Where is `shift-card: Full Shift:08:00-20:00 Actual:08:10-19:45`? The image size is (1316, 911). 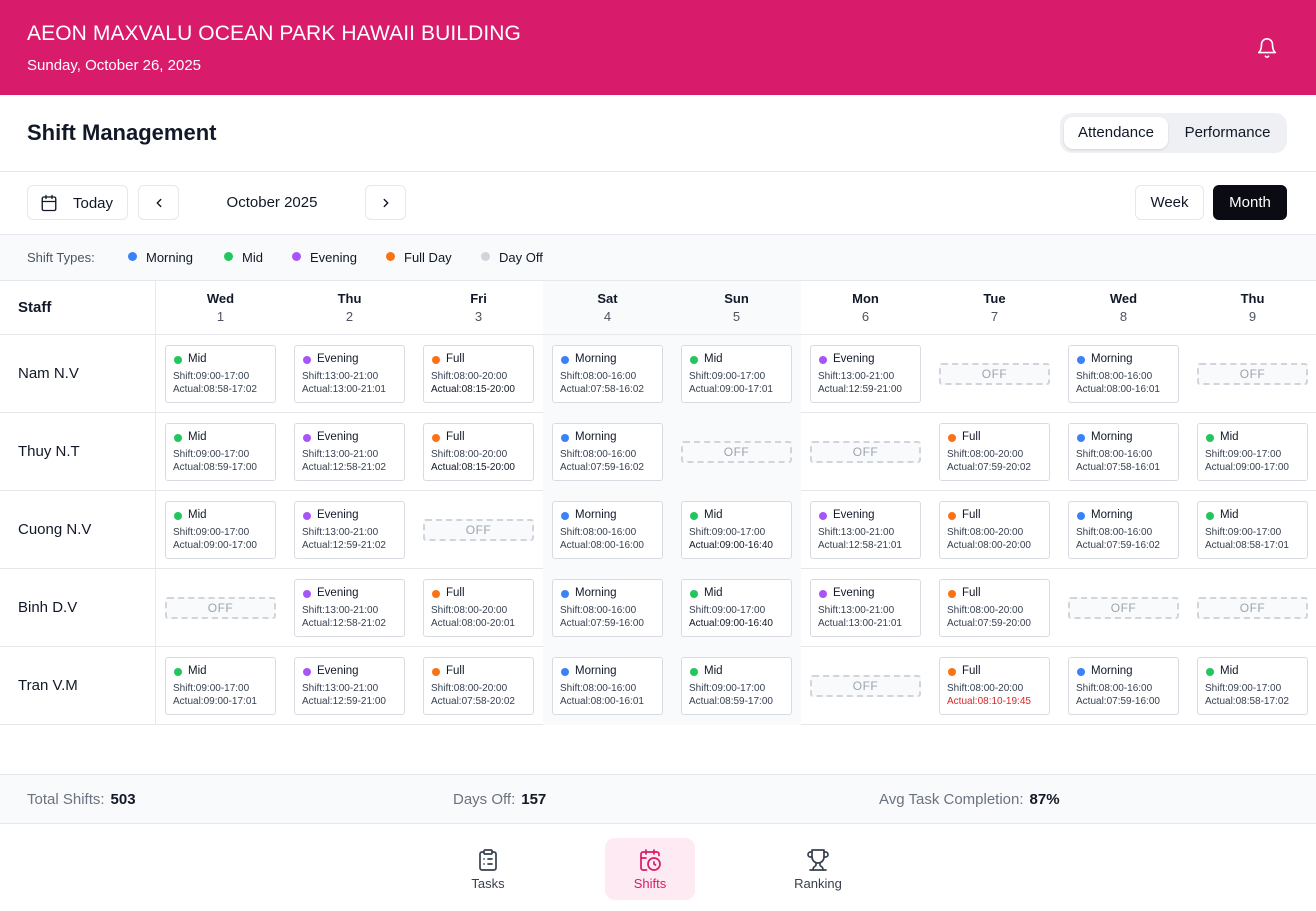 shift-card: Full Shift:08:00-20:00 Actual:08:10-19:45 is located at coordinates (994, 686).